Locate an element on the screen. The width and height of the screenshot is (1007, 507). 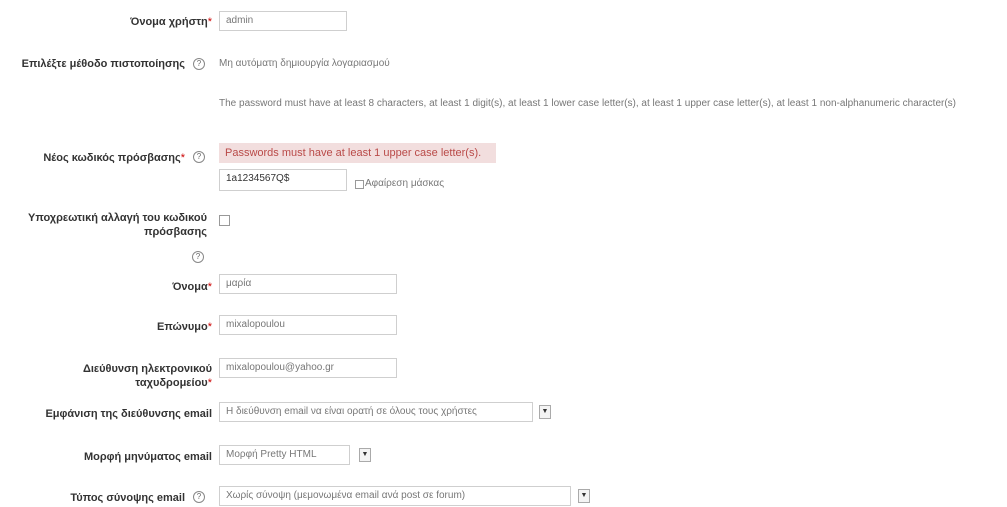
force-change-checkbox is located at coordinates (224, 220).